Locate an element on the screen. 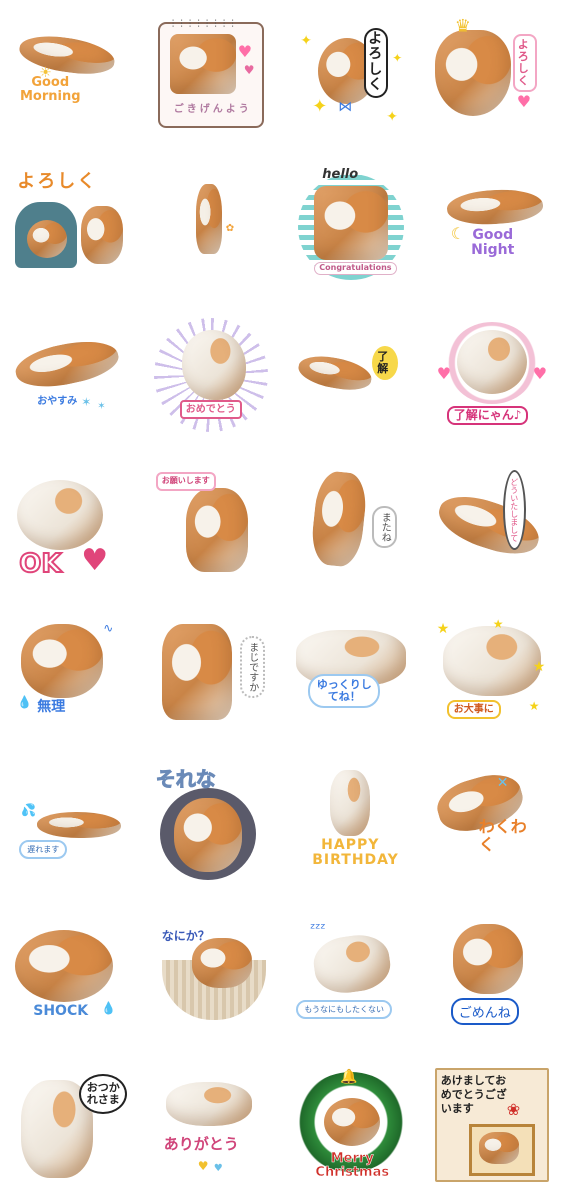 The height and width of the screenshot is (1200, 562). sticker-text: SHOCK is located at coordinates (61, 1011).